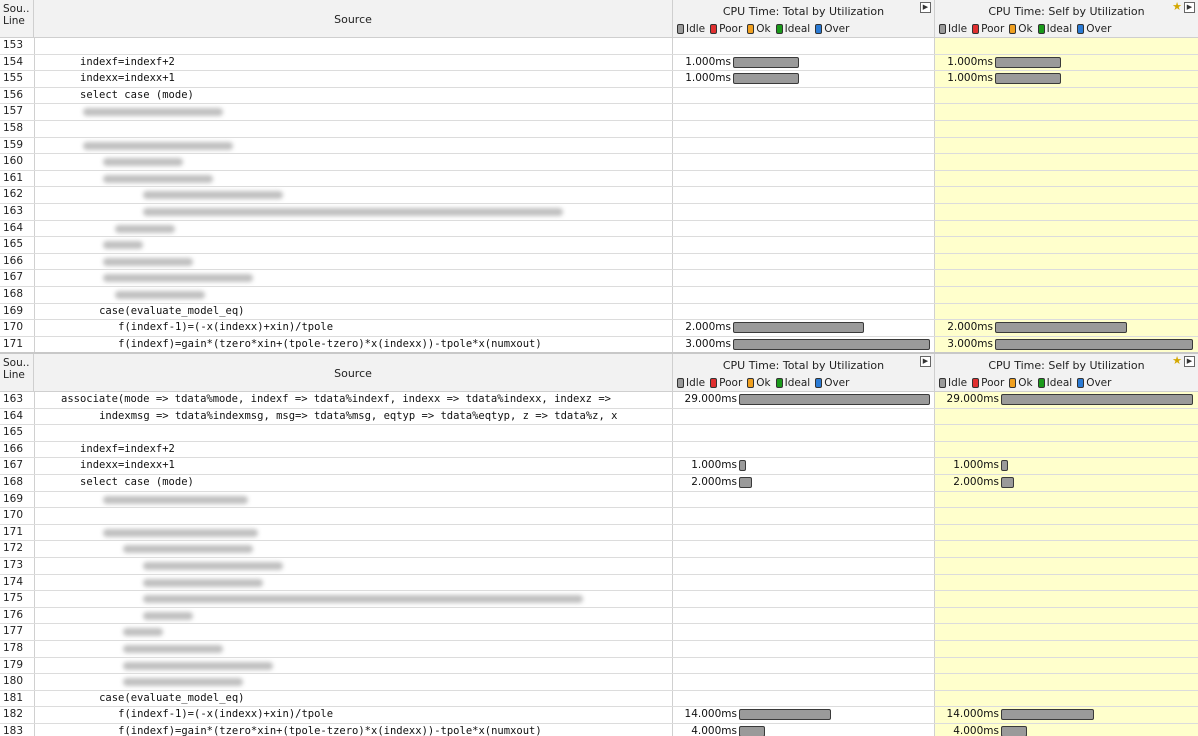  What do you see at coordinates (599, 129) in the screenshot?
I see `table-row: 158` at bounding box center [599, 129].